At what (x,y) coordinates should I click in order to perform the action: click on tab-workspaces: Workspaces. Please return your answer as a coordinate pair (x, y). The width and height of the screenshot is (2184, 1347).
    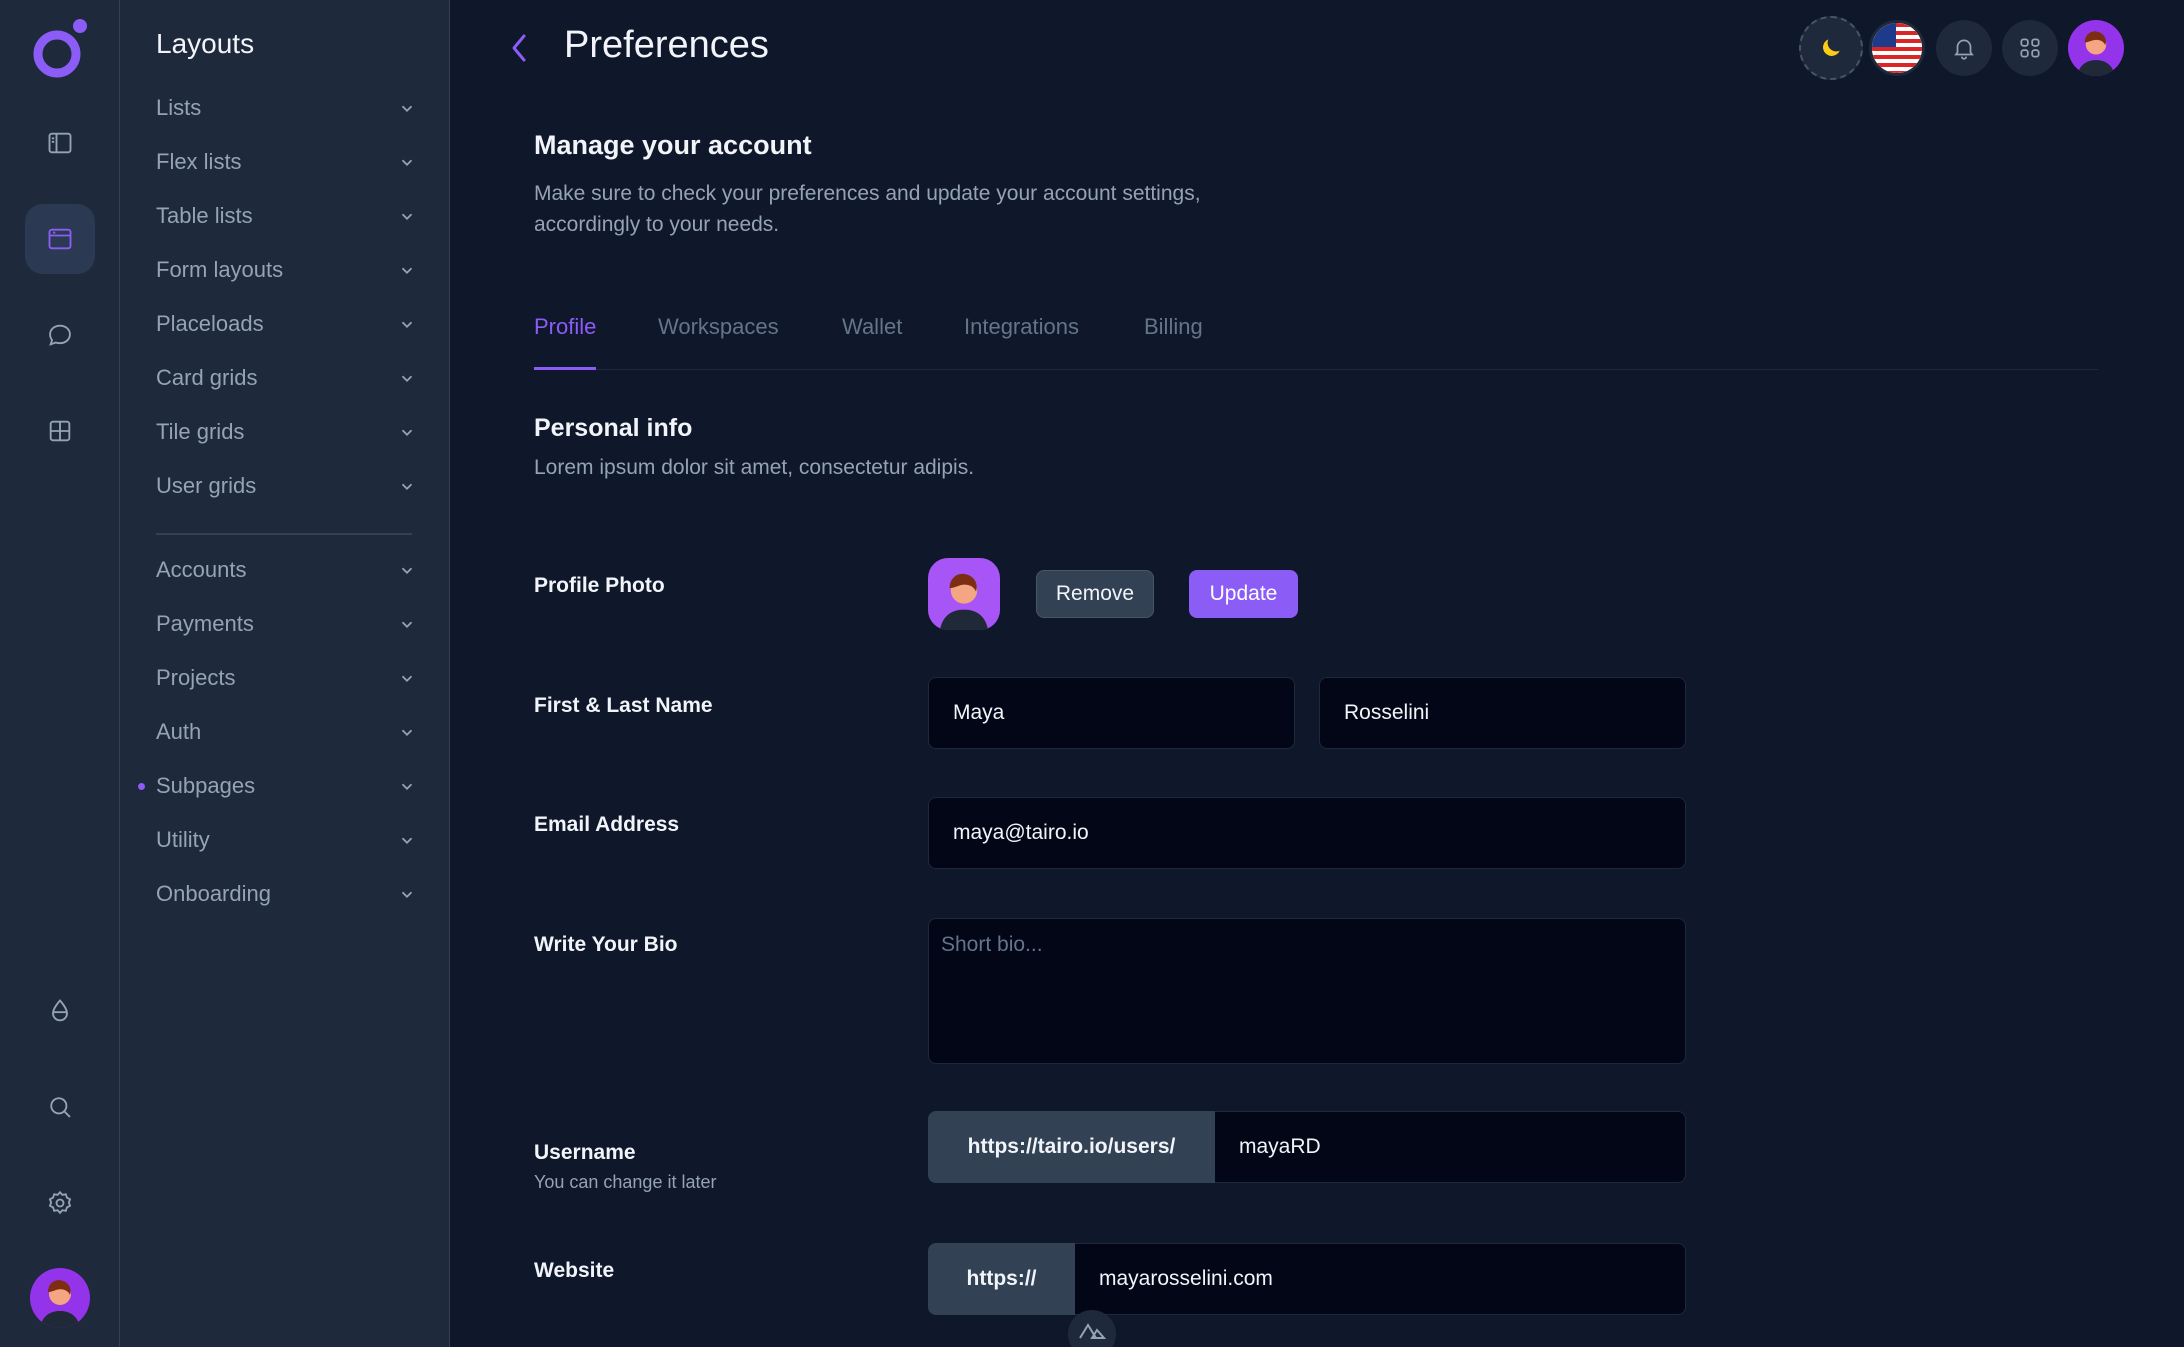
    Looking at the image, I should click on (718, 342).